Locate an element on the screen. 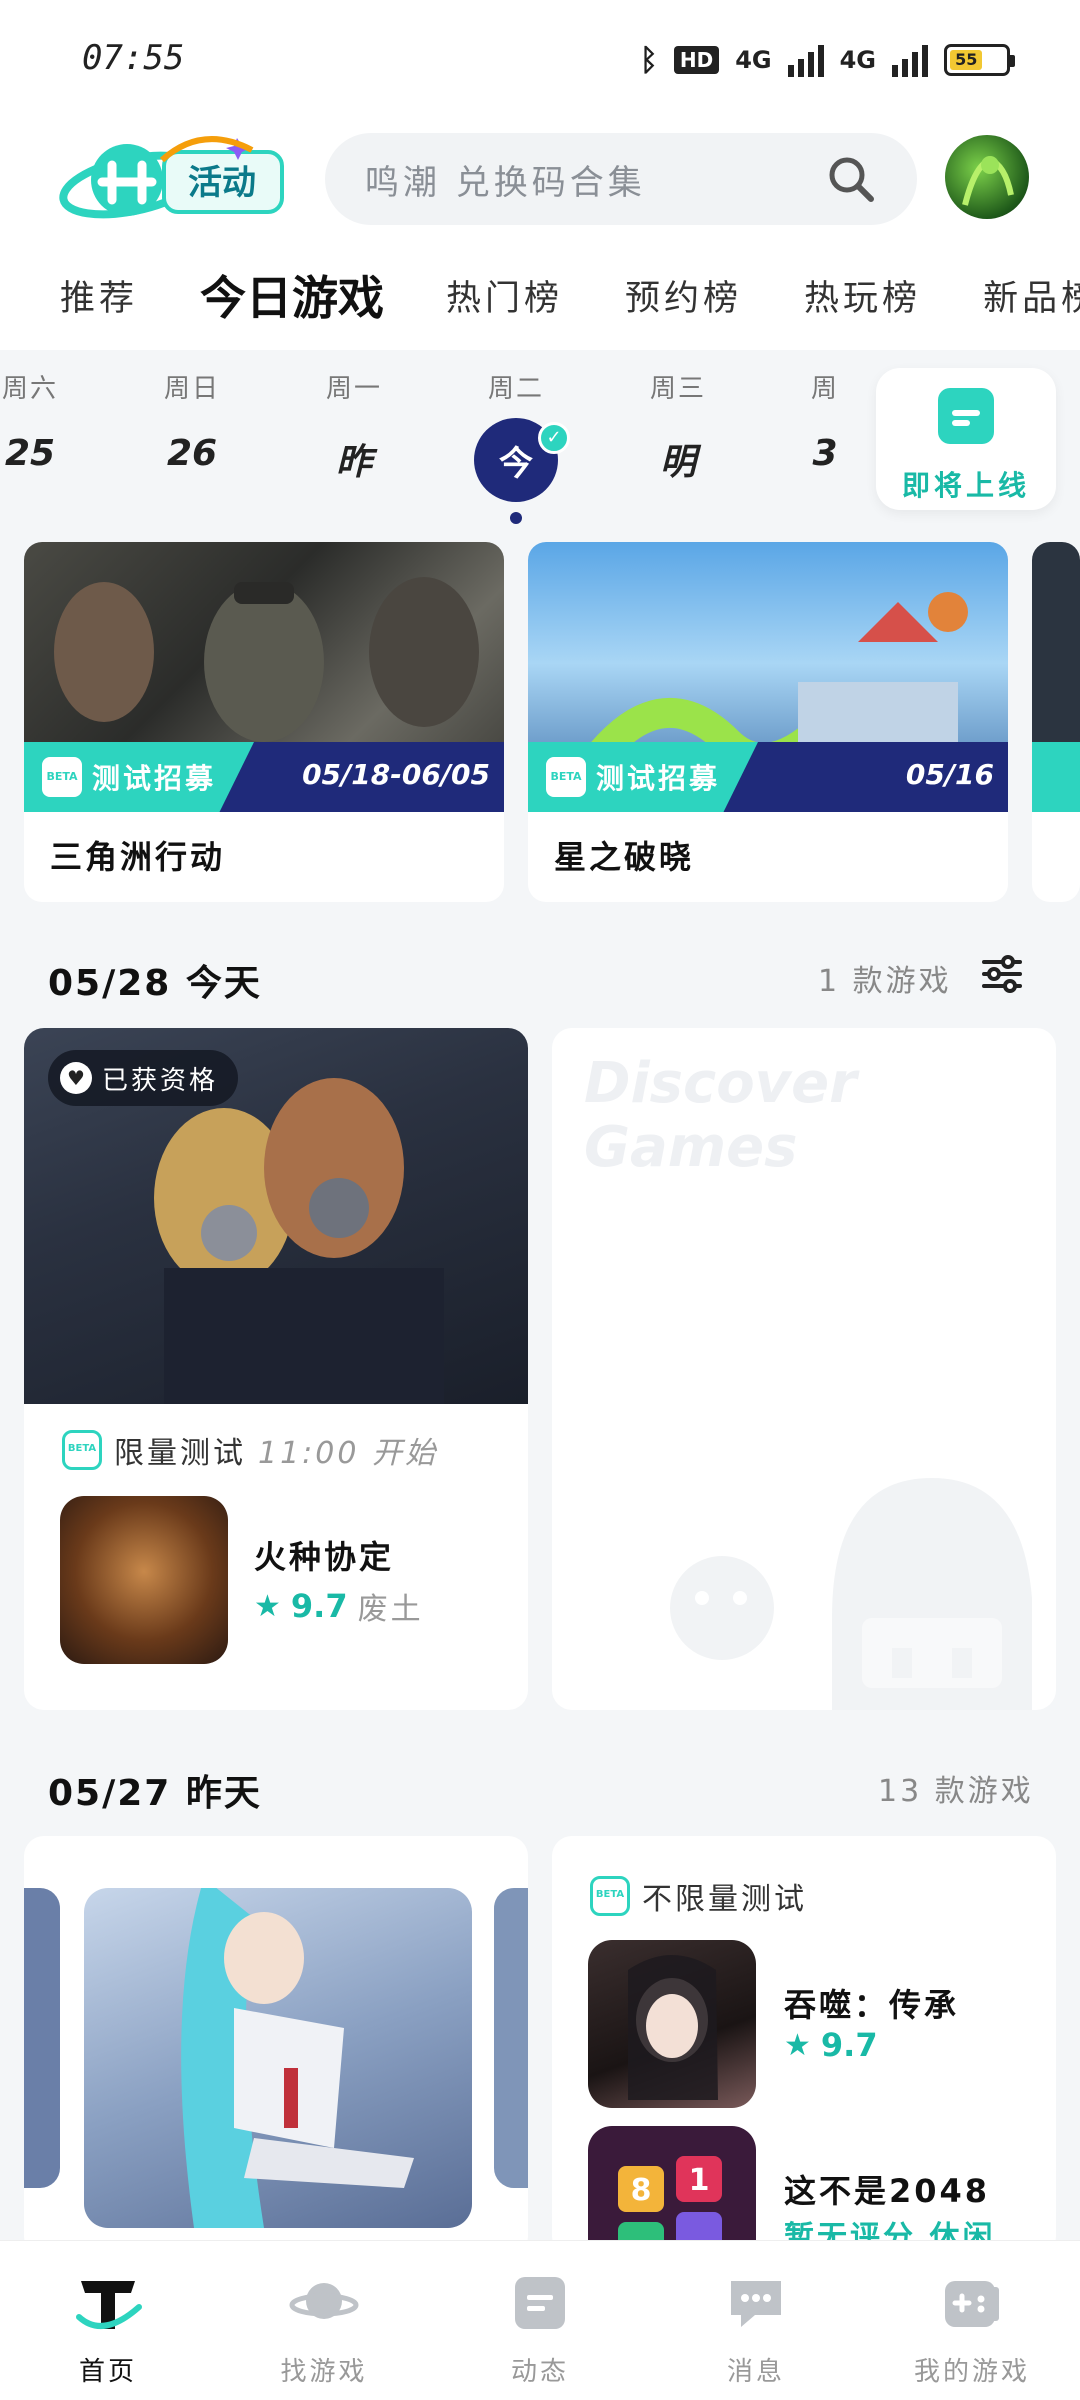 Image resolution: width=1080 pixels, height=2400 pixels. day-weekday: 周六 is located at coordinates (29, 389).